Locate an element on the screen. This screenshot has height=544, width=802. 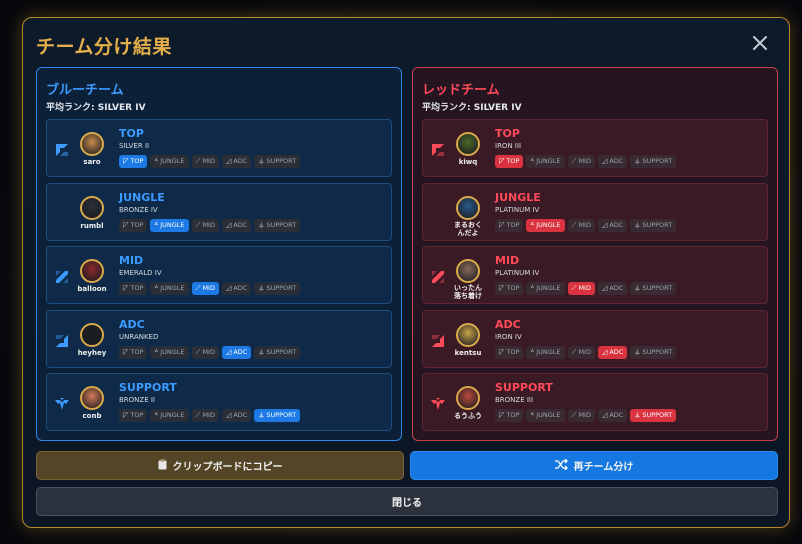
mid-role-icon is located at coordinates (62, 276).